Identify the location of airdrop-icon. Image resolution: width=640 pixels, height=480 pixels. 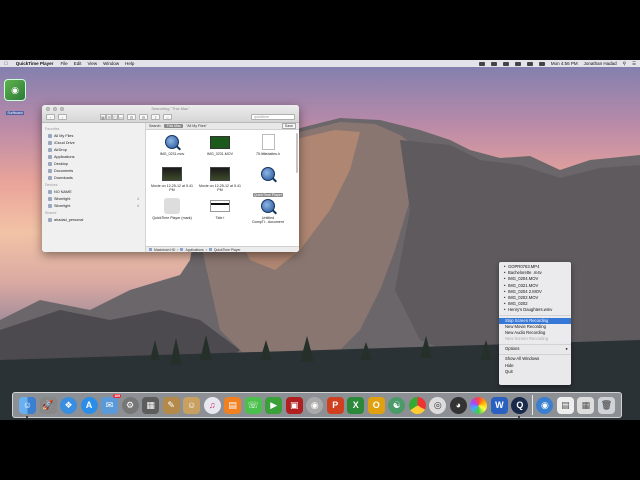
(50, 149).